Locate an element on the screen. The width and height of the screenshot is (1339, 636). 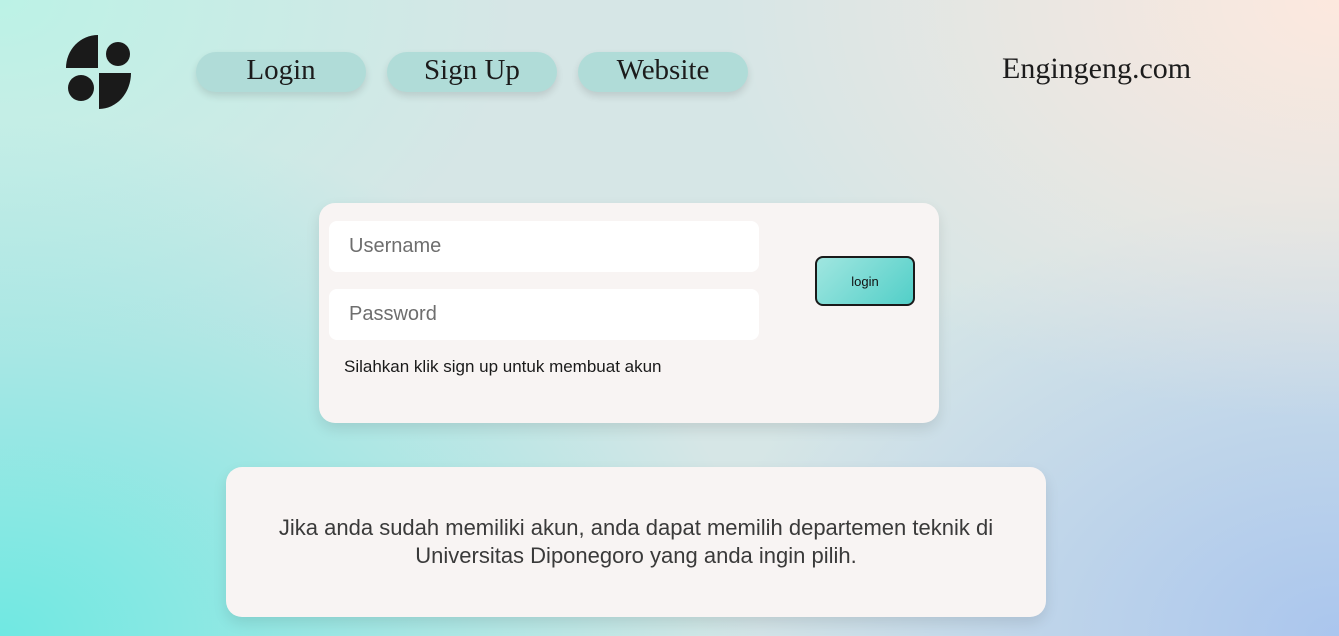
nav-signup-button: Sign Up is located at coordinates (472, 72).